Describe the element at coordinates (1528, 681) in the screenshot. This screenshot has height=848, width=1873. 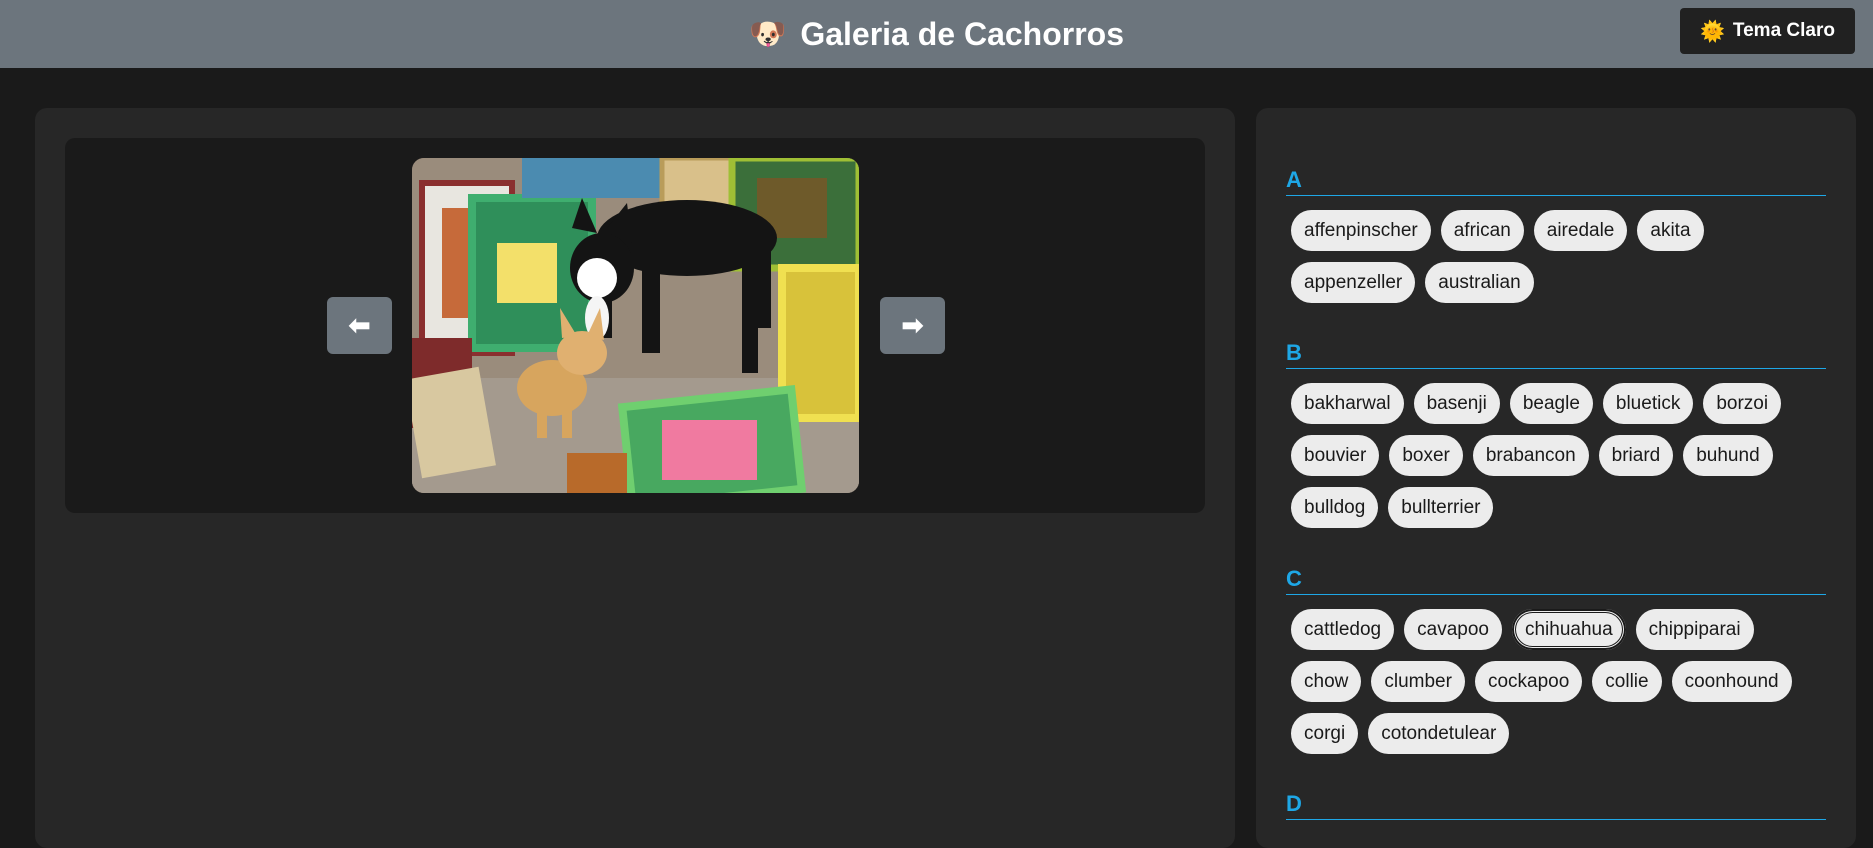
I see `breed-chip: cockapoo` at that location.